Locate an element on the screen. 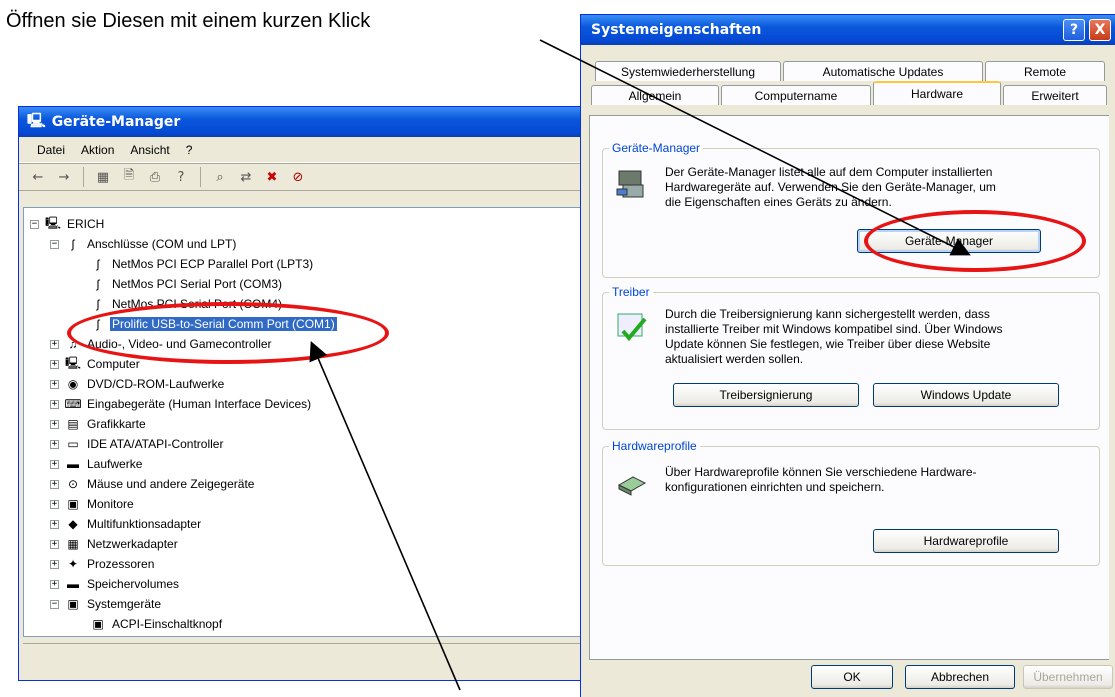  system-properties-titlebar: Systemeigenschaften ? X is located at coordinates (848, 30).